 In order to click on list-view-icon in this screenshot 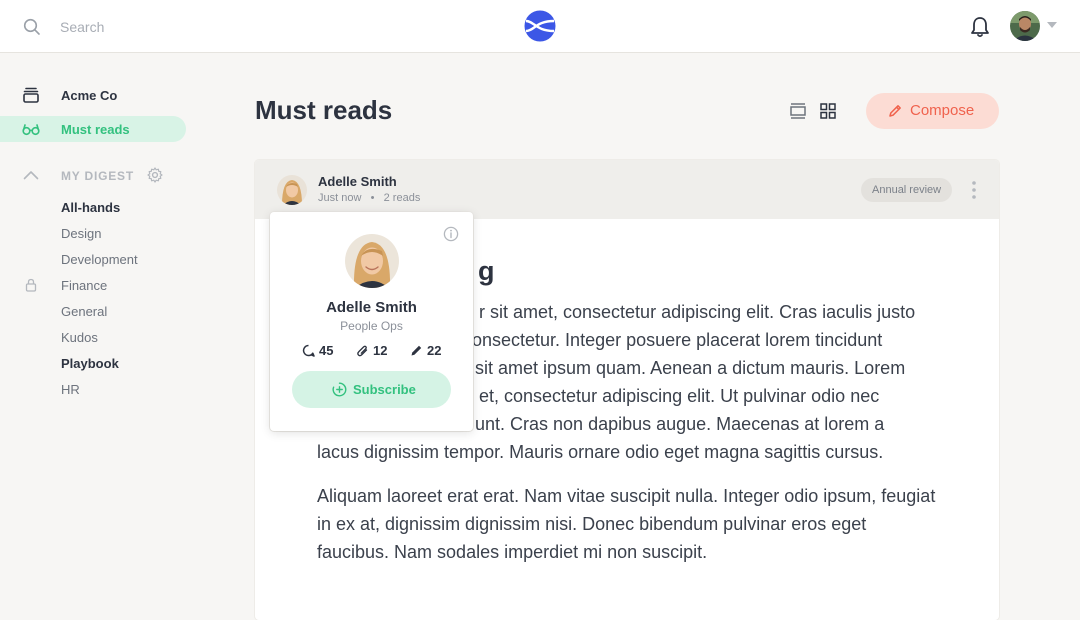, I will do `click(798, 111)`.